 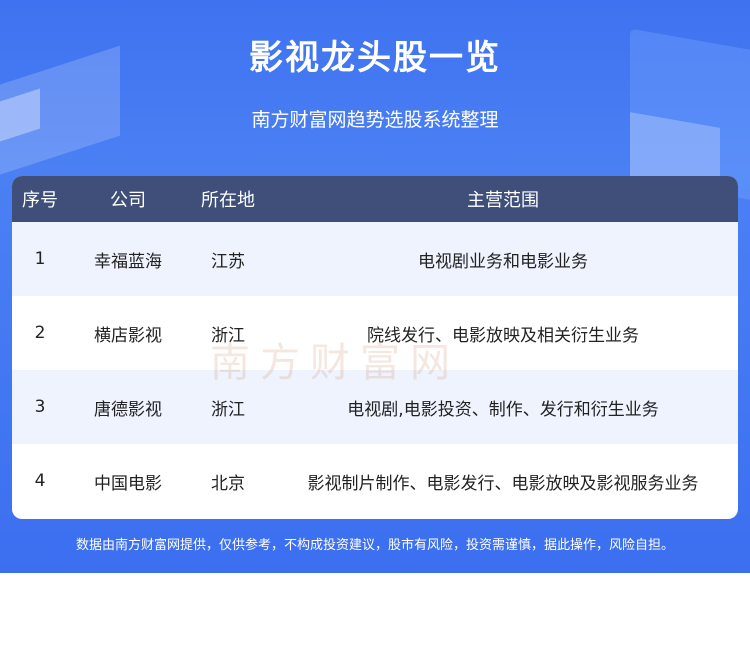 I want to click on cell-index: 3, so click(x=40, y=407).